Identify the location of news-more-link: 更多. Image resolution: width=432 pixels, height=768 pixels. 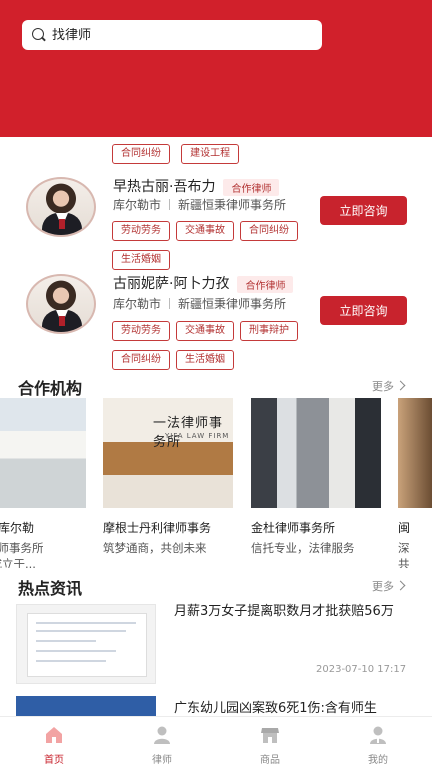
(388, 586).